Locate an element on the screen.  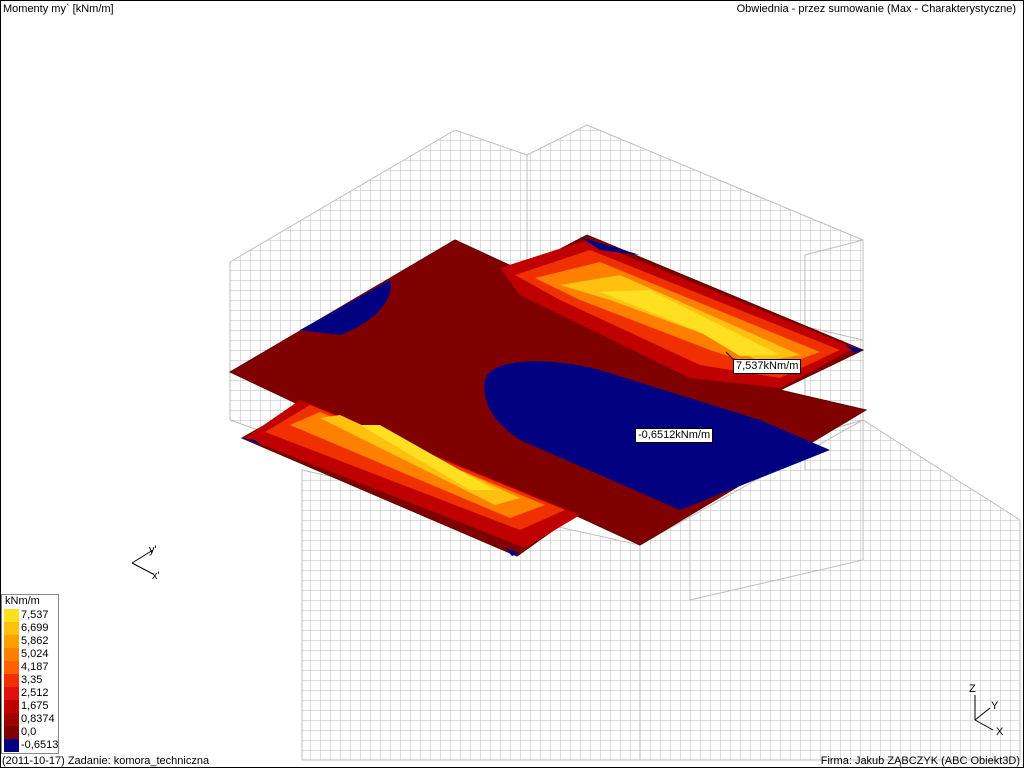
legend-label: 4,187 is located at coordinates (35, 667).